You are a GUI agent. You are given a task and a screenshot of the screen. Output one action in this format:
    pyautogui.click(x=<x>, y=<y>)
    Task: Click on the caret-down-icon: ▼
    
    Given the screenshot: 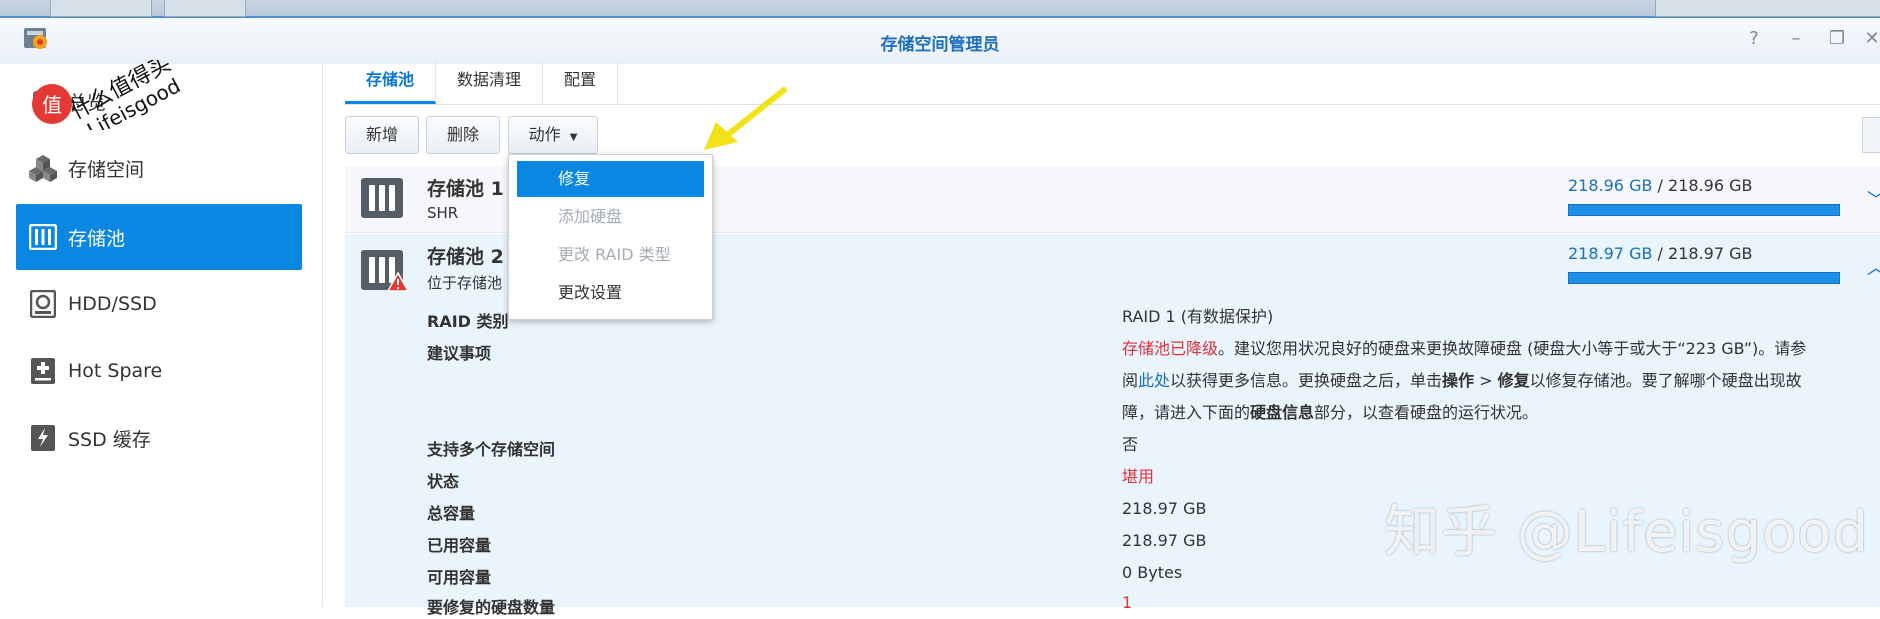 What is the action you would take?
    pyautogui.click(x=573, y=137)
    